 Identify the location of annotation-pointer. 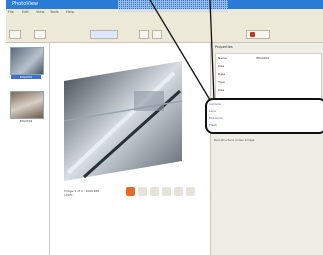
(182, 50).